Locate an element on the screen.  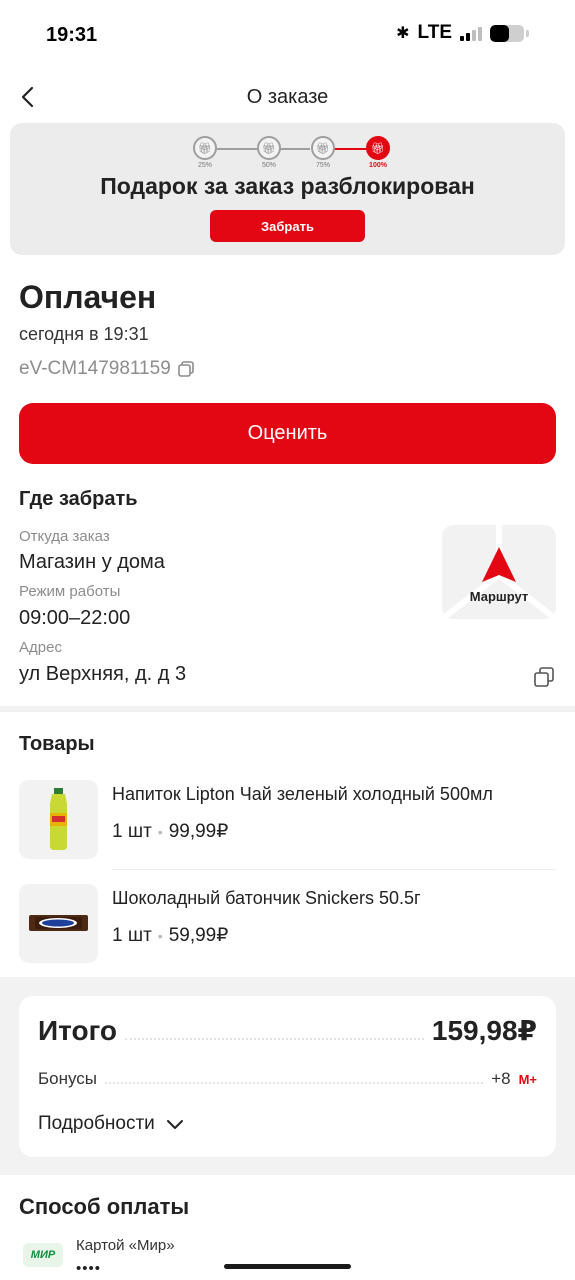
card-mask: •••• is located at coordinates (89, 1268).